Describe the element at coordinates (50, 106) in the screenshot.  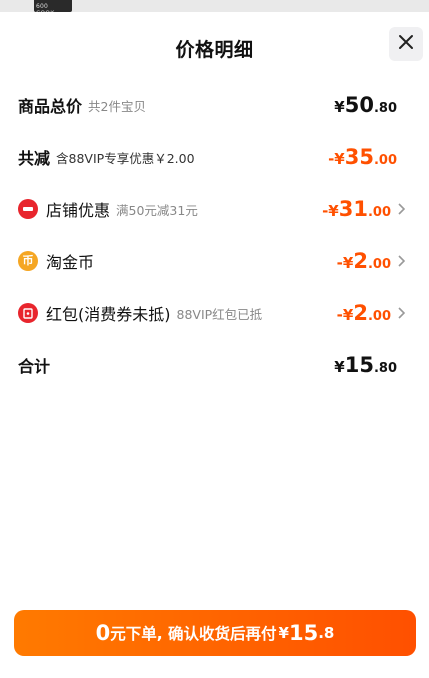
I see `item-total-label: 商品总价` at that location.